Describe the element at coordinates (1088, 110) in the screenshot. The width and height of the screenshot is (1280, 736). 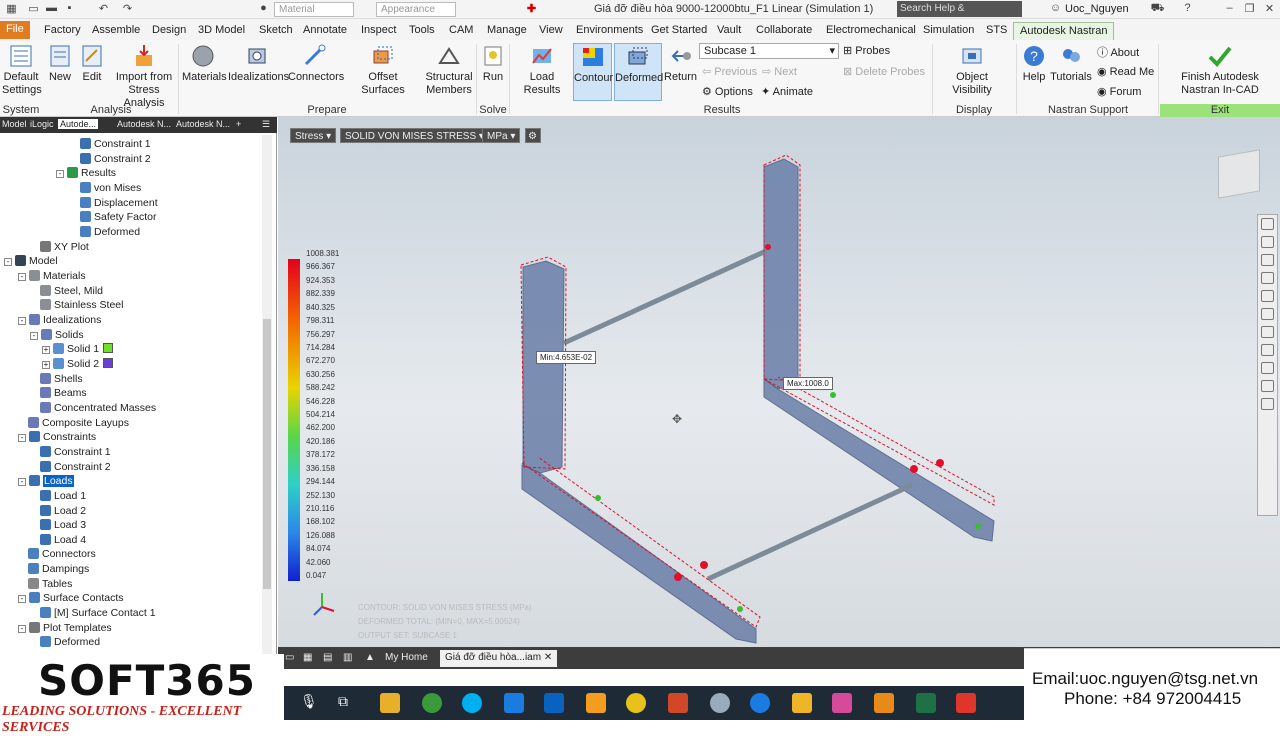
I see `group-nastran-support: Nastran Support` at that location.